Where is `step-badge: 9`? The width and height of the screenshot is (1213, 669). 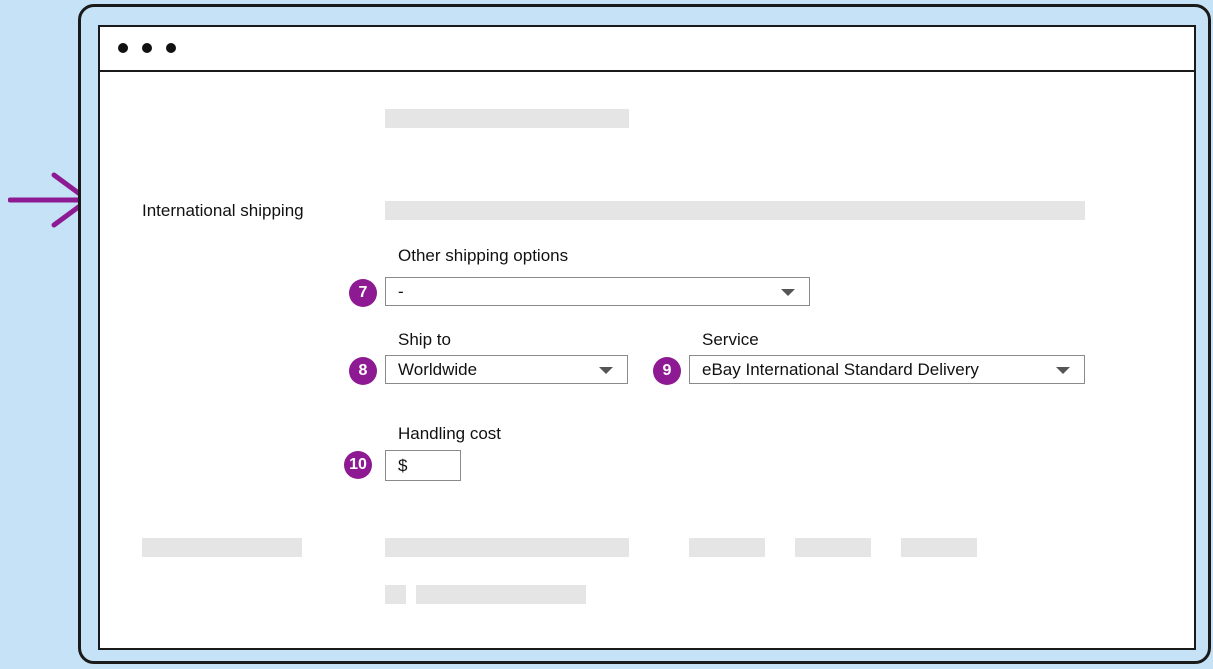
step-badge: 9 is located at coordinates (667, 371).